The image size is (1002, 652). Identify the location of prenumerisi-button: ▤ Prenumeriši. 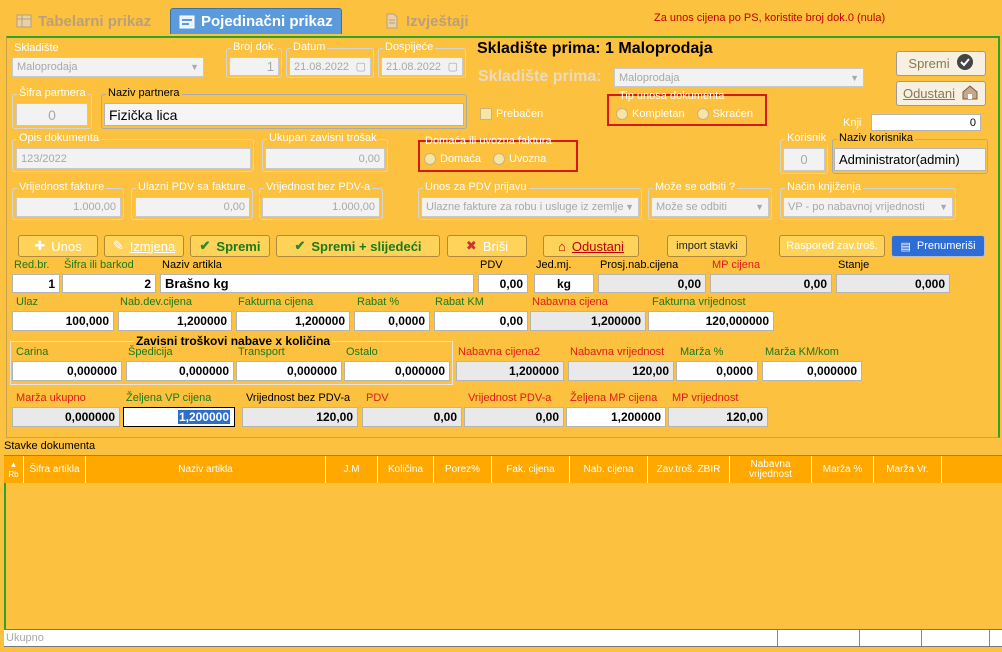
(938, 246).